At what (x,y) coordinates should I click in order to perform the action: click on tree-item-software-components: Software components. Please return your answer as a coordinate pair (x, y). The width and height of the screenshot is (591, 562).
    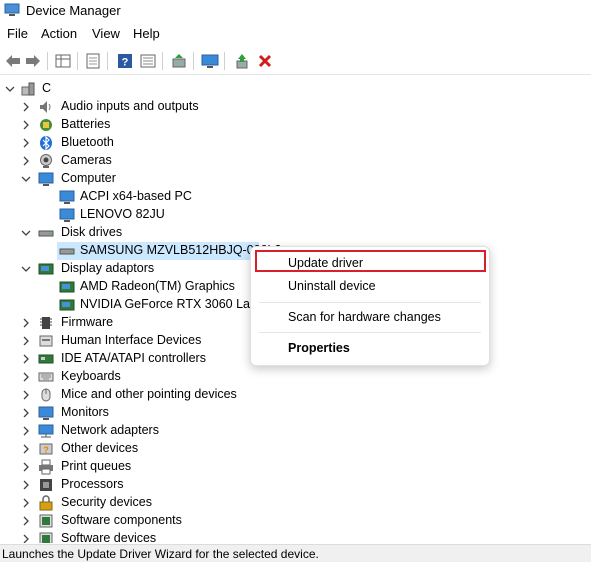
    Looking at the image, I should click on (120, 521).